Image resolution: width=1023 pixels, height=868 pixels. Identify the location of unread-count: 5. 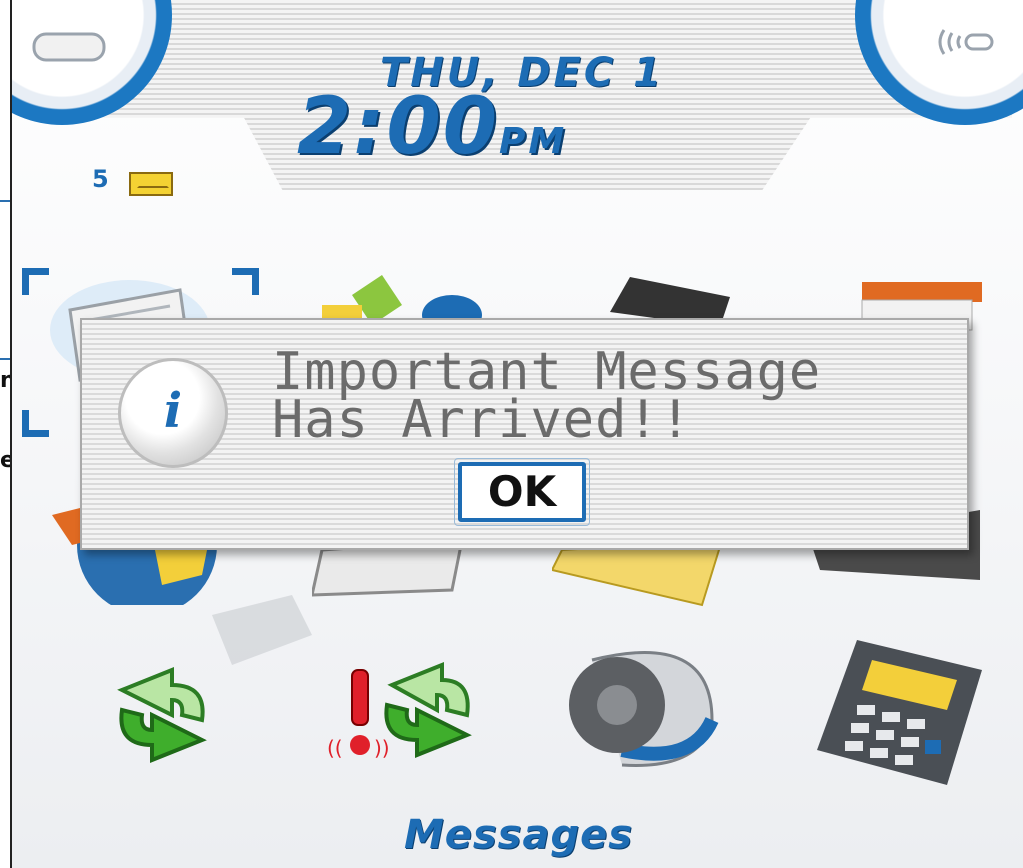
(100, 179).